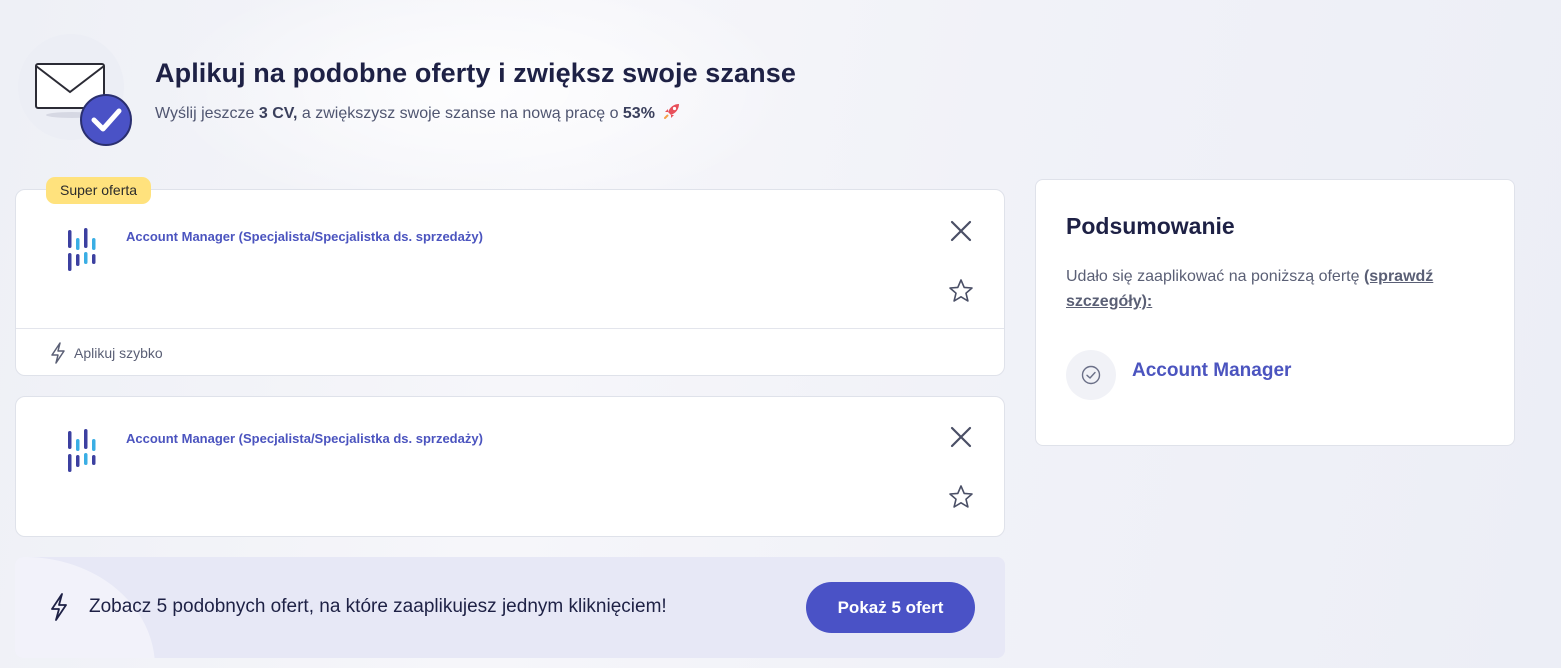 Image resolution: width=1561 pixels, height=668 pixels. I want to click on subtitle-prefix: Wyślij jeszcze, so click(207, 113).